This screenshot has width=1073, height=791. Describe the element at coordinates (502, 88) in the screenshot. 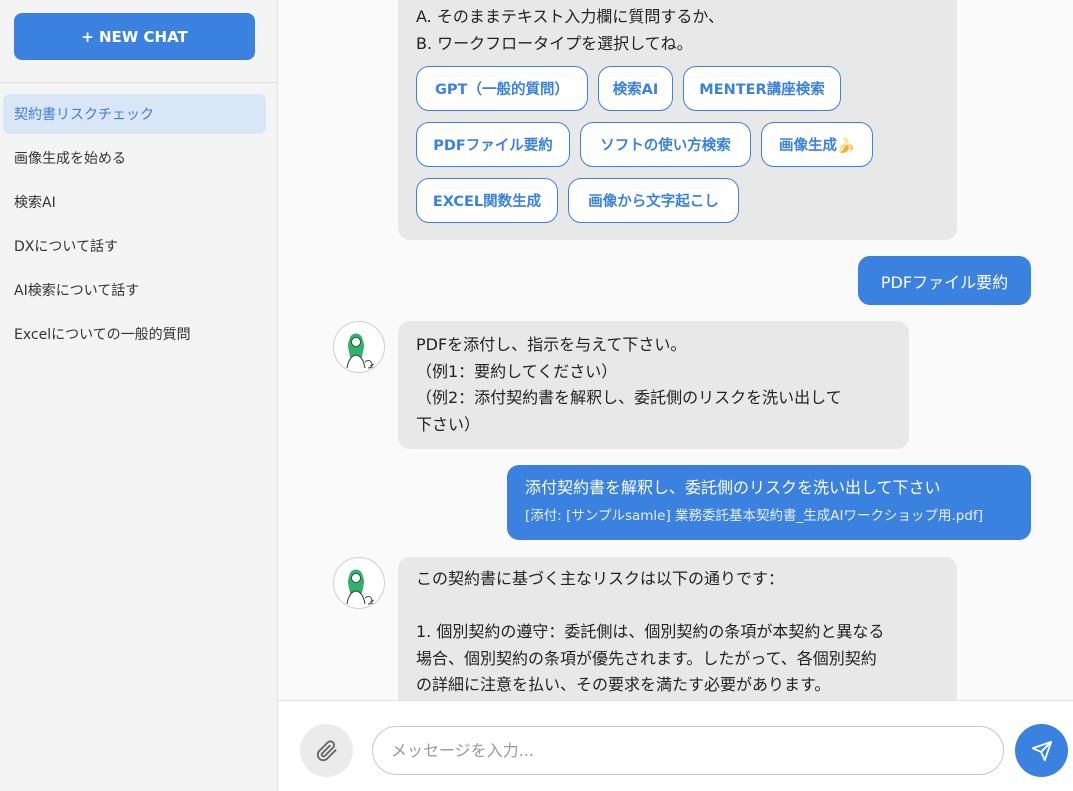

I see `workflow-chip-gpt: GPT（一般的質問）` at that location.